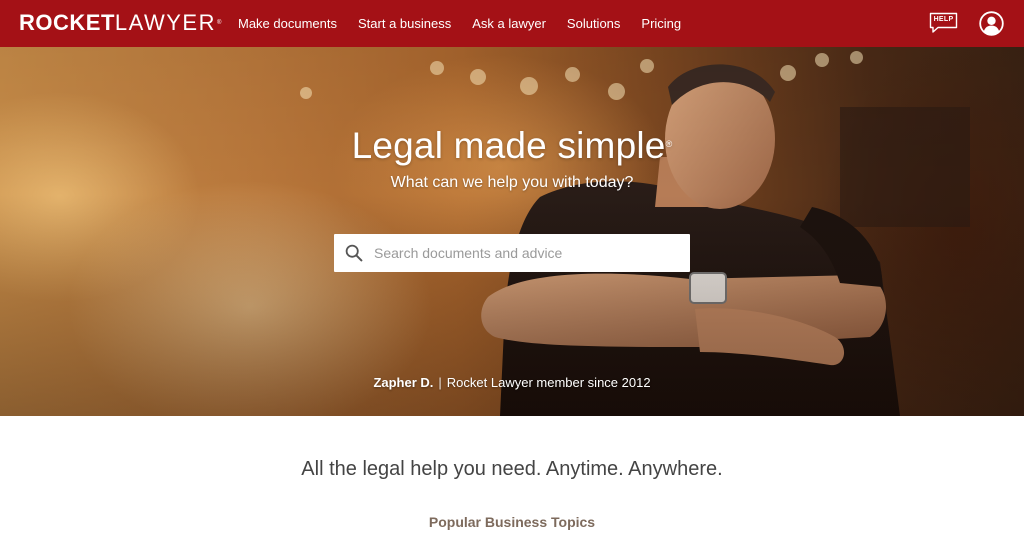 Image resolution: width=1024 pixels, height=538 pixels. I want to click on nav-ask-a-lawyer: Ask a lawyer, so click(509, 23).